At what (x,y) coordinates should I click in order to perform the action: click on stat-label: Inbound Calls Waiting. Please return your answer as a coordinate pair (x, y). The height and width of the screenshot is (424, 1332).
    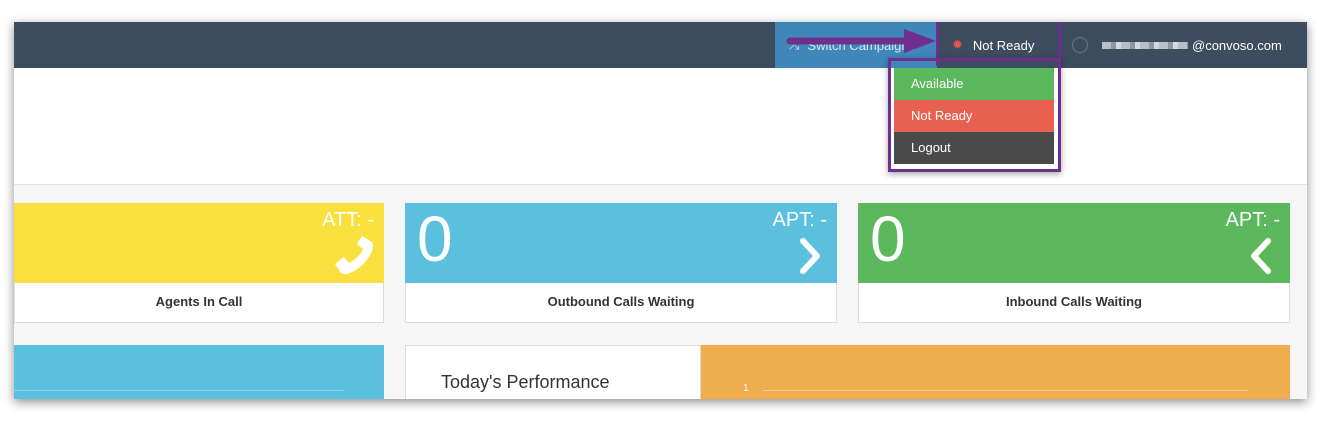
    Looking at the image, I should click on (1073, 301).